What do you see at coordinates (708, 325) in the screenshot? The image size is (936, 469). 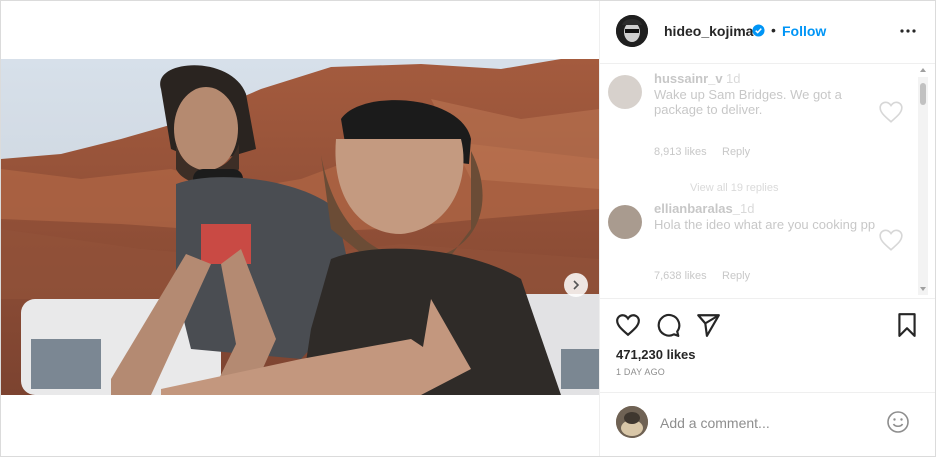 I see `share-icon` at bounding box center [708, 325].